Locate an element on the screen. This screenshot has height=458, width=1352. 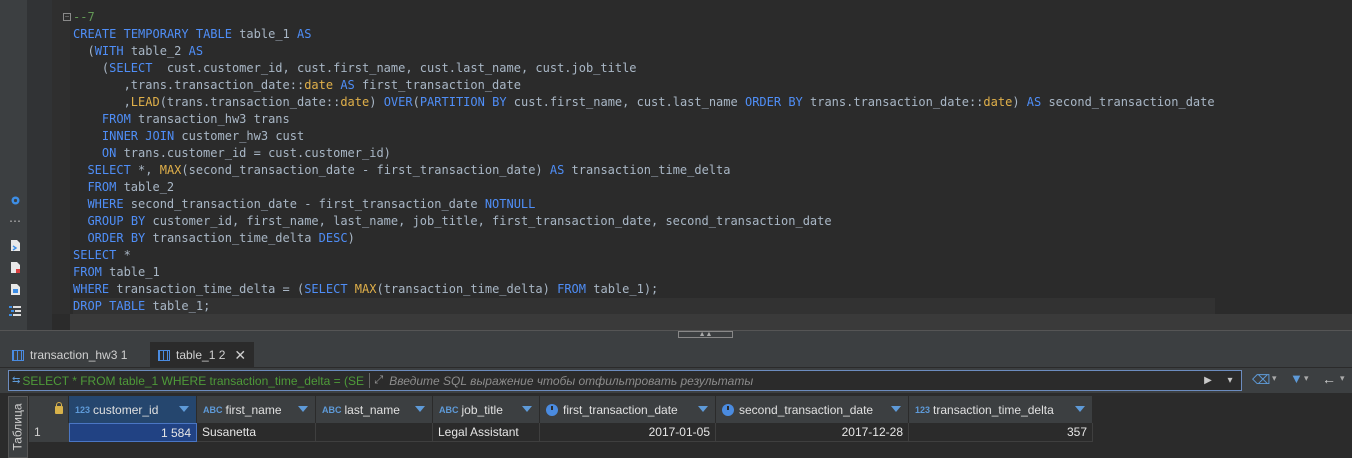
table-cell: 357 is located at coordinates (1001, 432).